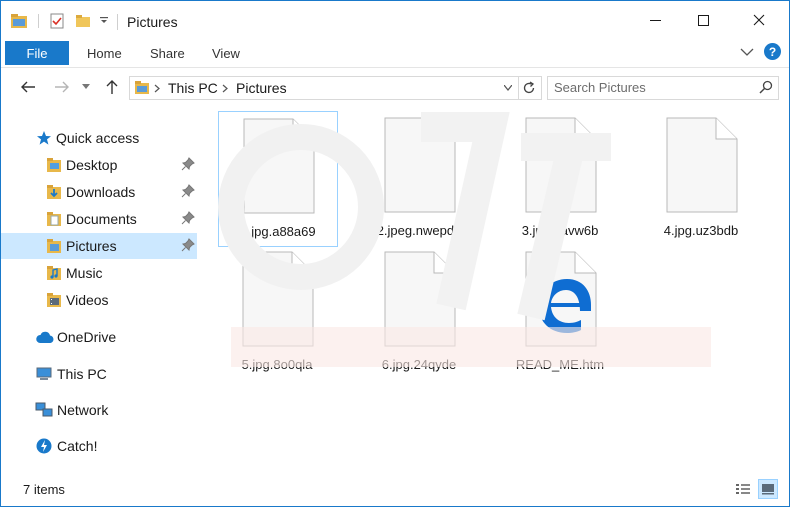  Describe the element at coordinates (87, 300) in the screenshot. I see `sidebar-item-label: Videos` at that location.